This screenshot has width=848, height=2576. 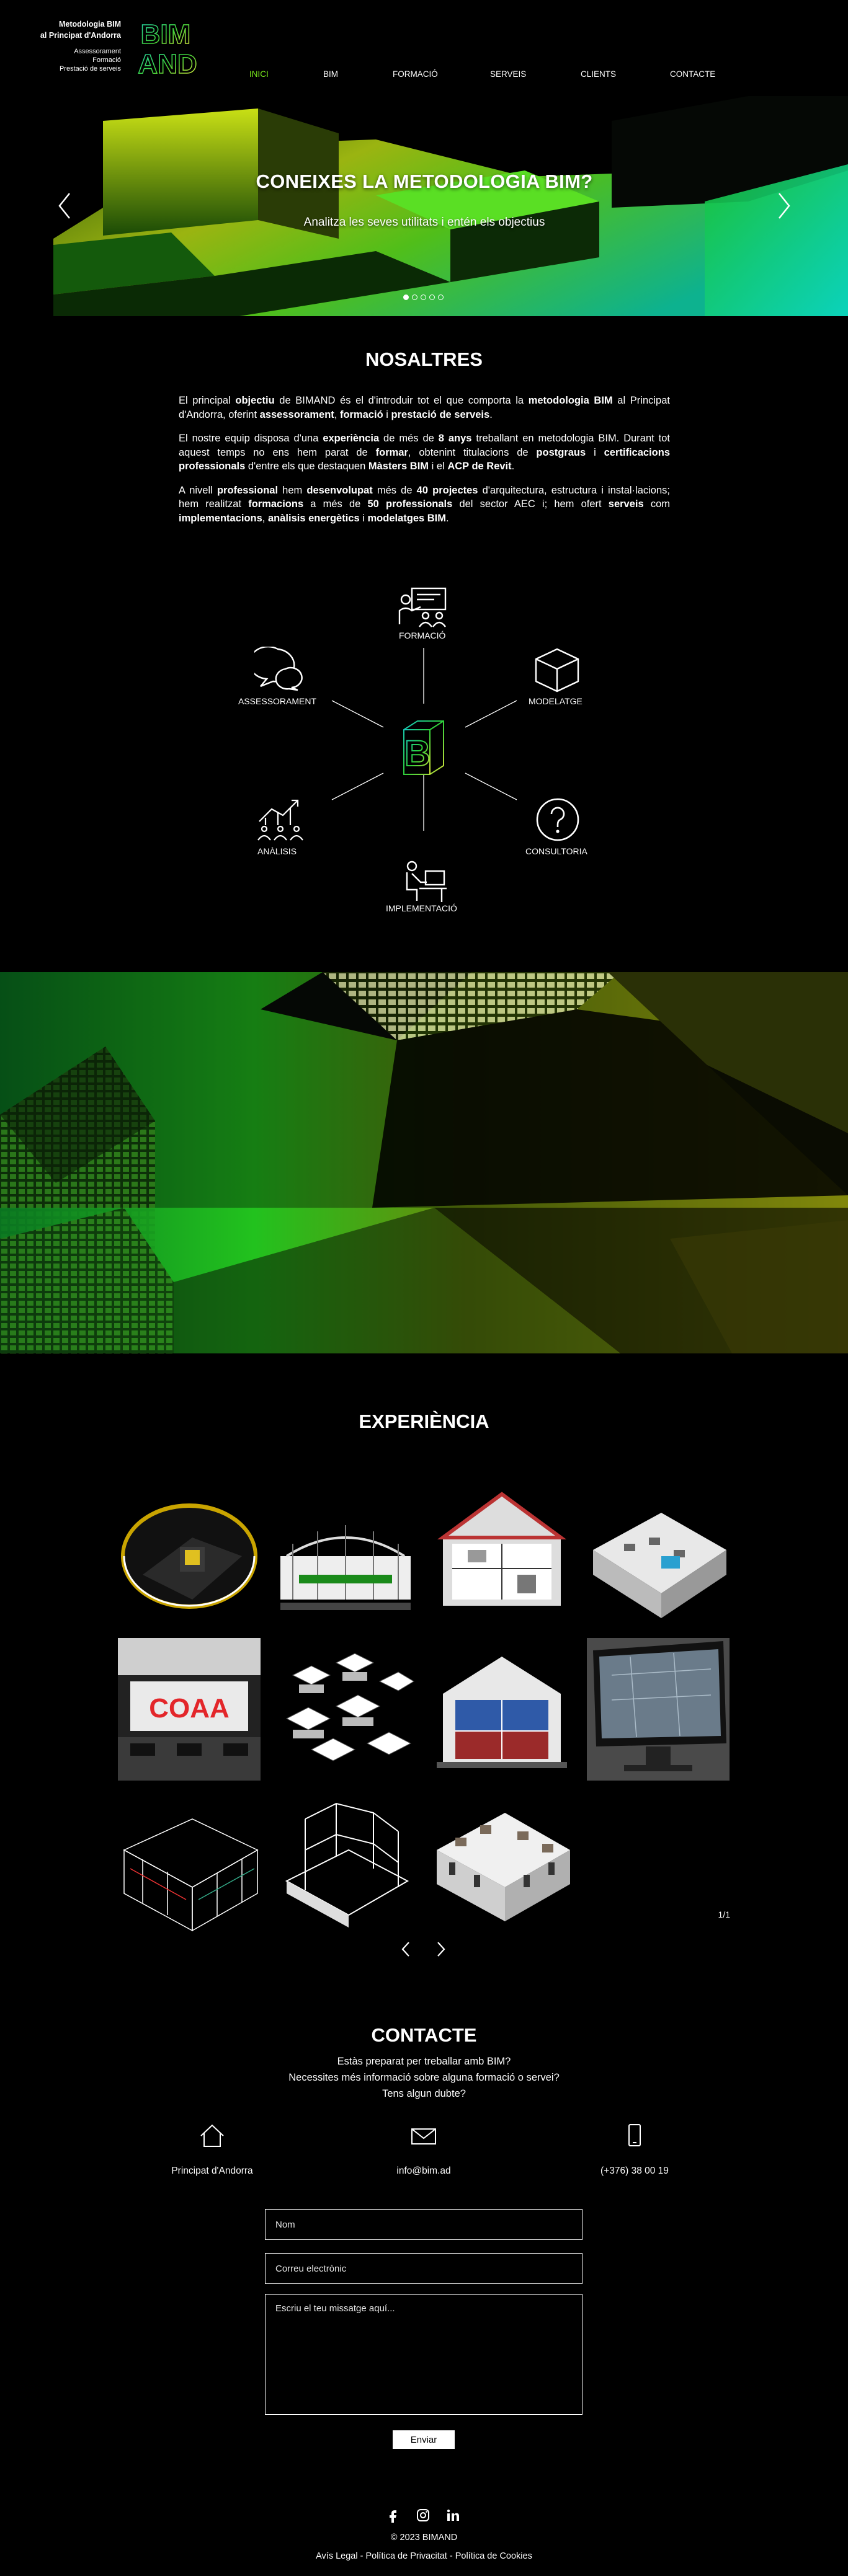 What do you see at coordinates (167, 63) in the screenshot?
I see `logo-text-and: AND` at bounding box center [167, 63].